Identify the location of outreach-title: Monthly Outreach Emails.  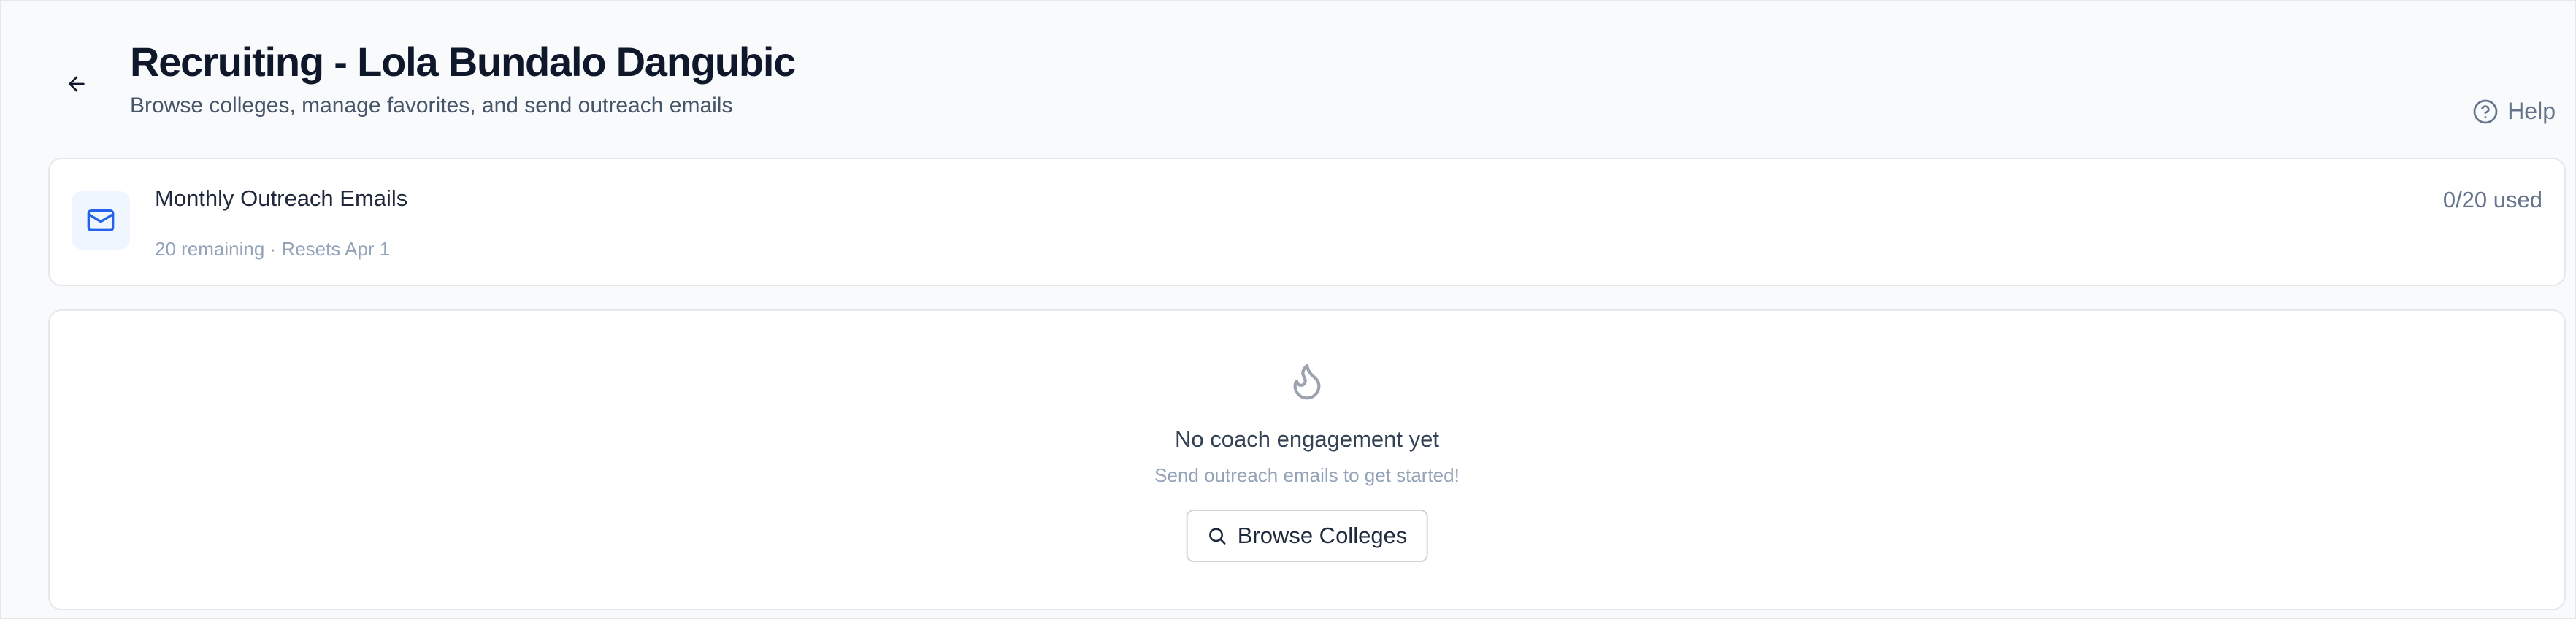
(281, 198).